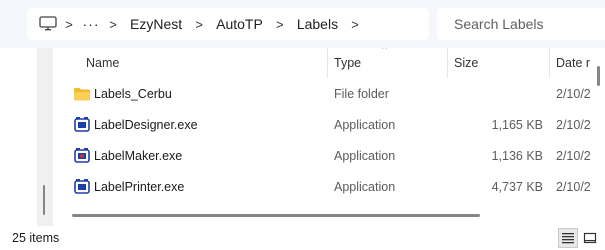  What do you see at coordinates (517, 187) in the screenshot?
I see `file-size: 4,737 KB` at bounding box center [517, 187].